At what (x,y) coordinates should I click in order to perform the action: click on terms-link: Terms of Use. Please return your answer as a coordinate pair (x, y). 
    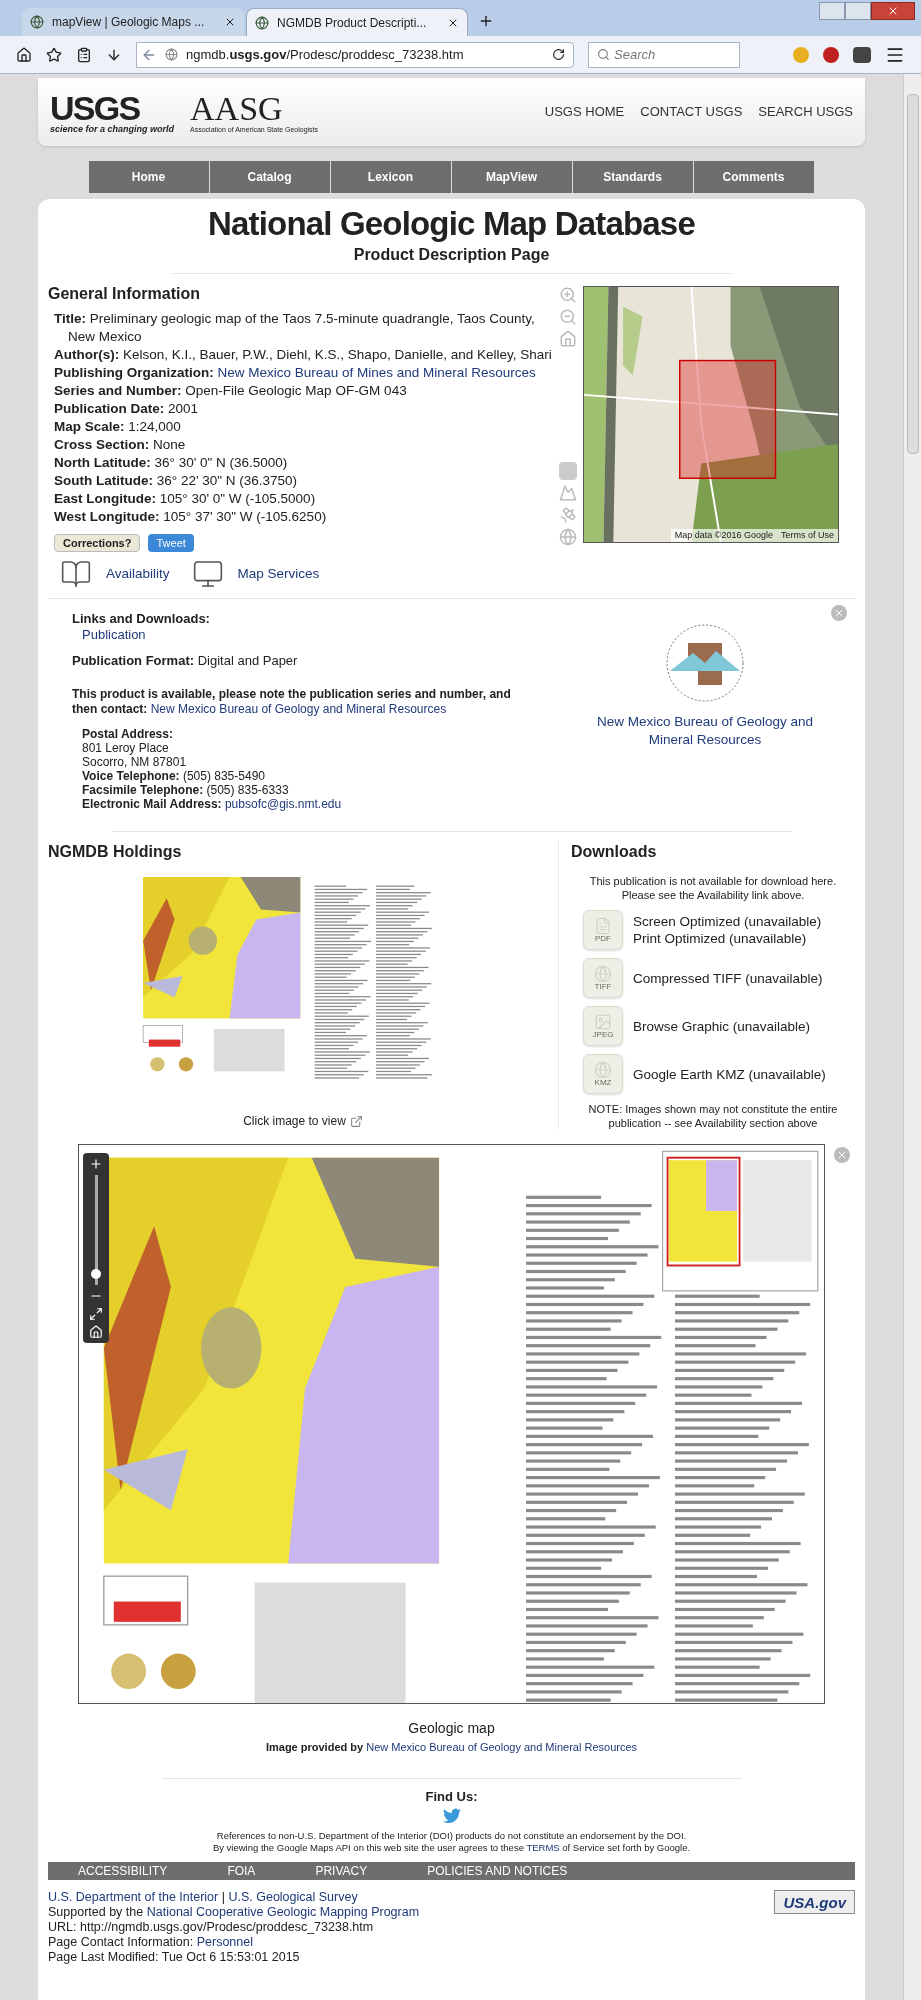
    Looking at the image, I should click on (807, 535).